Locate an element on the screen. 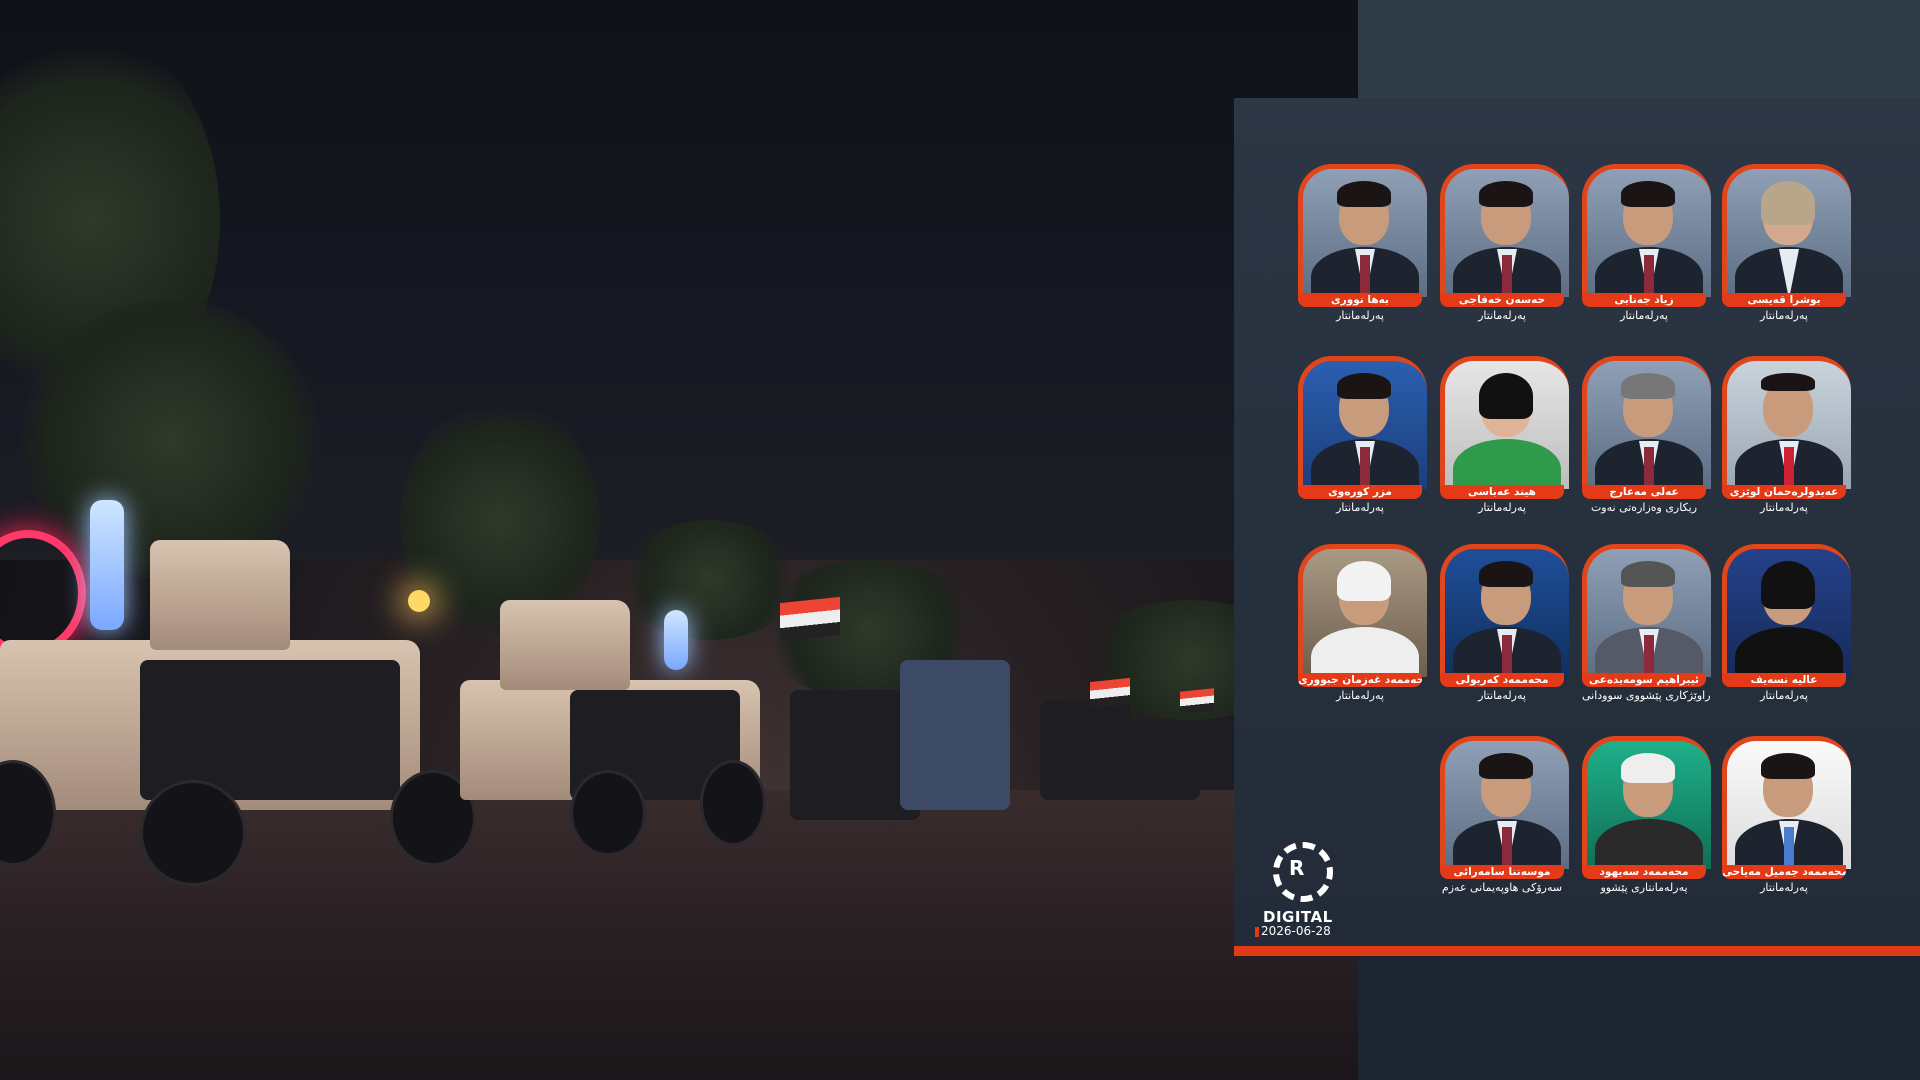 Image resolution: width=1920 pixels, height=1080 pixels. person-name: بەها نووری is located at coordinates (1360, 300).